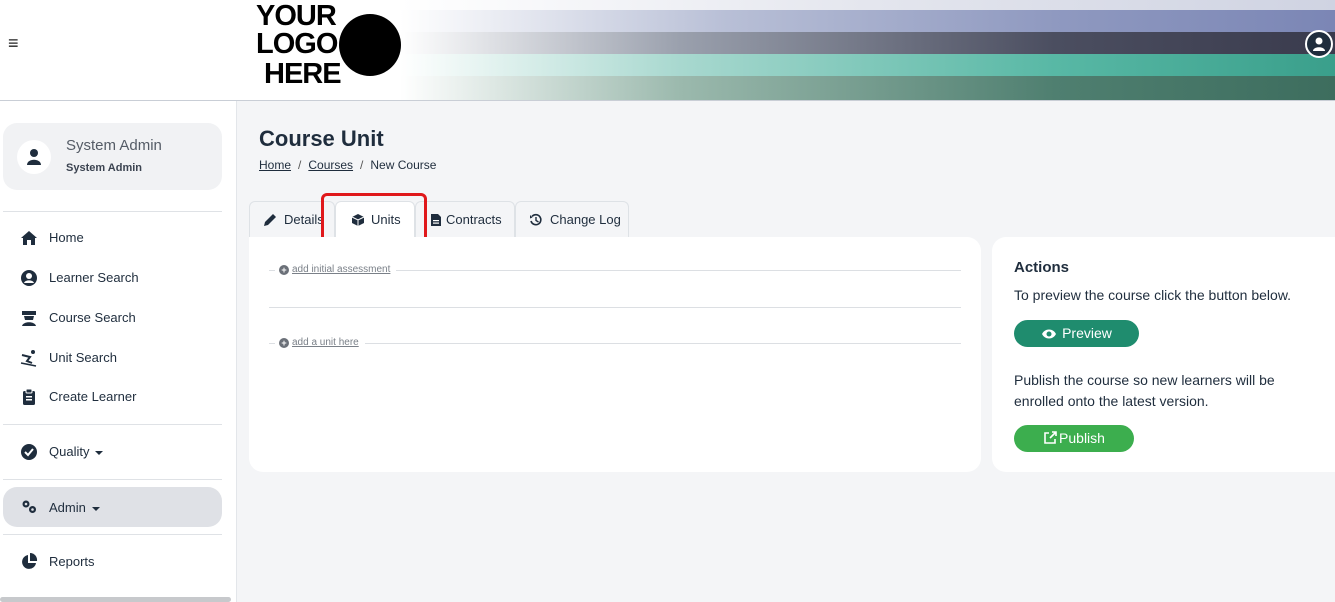 The height and width of the screenshot is (602, 1335). Describe the element at coordinates (93, 396) in the screenshot. I see `sidebar-item-label: Create Learner` at that location.